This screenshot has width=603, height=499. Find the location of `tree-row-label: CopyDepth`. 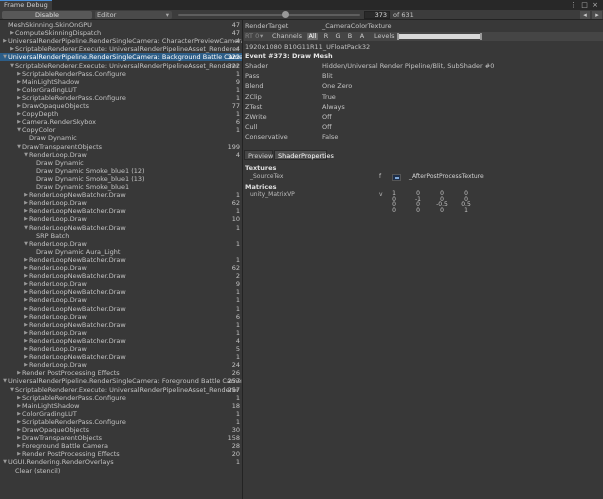

tree-row-label: CopyDepth is located at coordinates (40, 114).